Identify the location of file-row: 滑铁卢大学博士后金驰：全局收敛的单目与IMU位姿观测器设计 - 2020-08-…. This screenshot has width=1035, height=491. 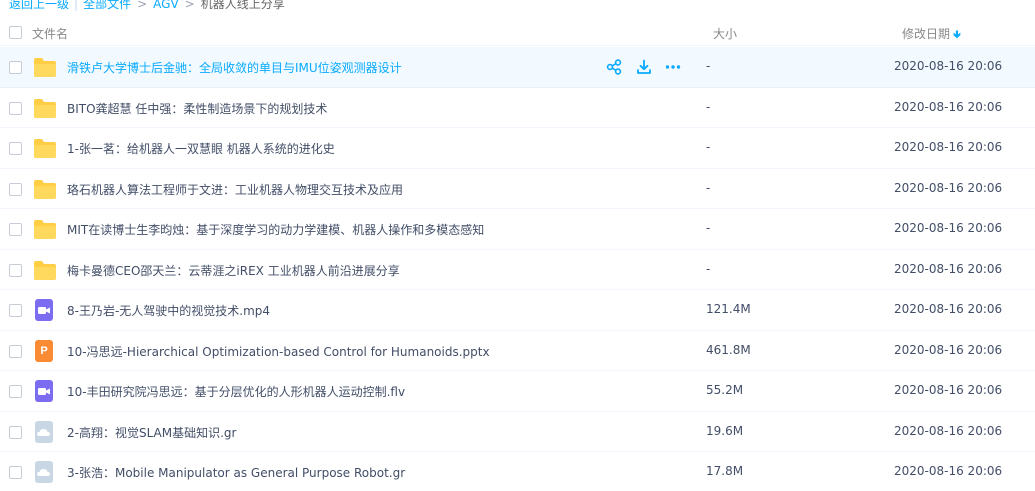
(517, 67).